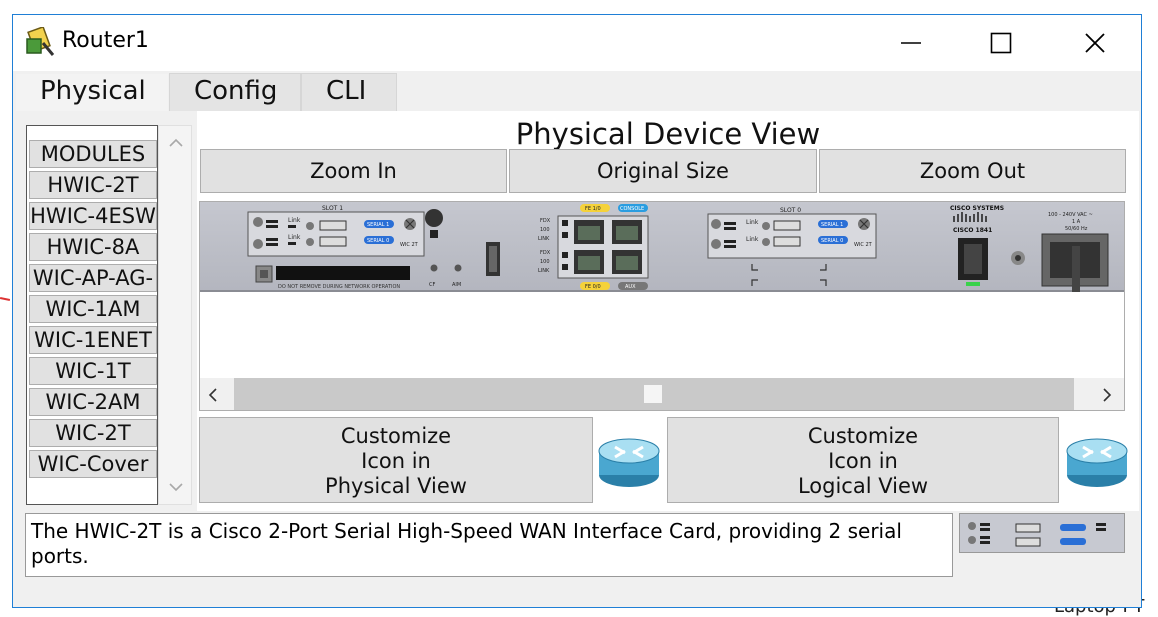 This screenshot has width=1158, height=617. Describe the element at coordinates (93, 154) in the screenshot. I see `modules-header: MODULES` at that location.